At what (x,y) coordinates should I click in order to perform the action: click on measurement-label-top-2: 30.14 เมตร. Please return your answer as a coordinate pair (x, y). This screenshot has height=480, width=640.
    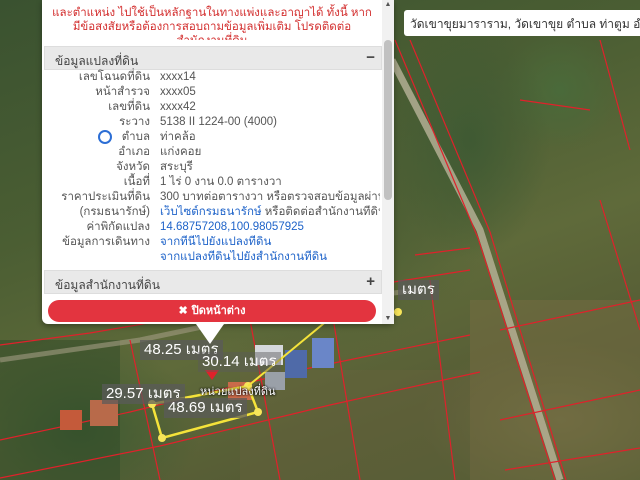
    Looking at the image, I should click on (239, 362).